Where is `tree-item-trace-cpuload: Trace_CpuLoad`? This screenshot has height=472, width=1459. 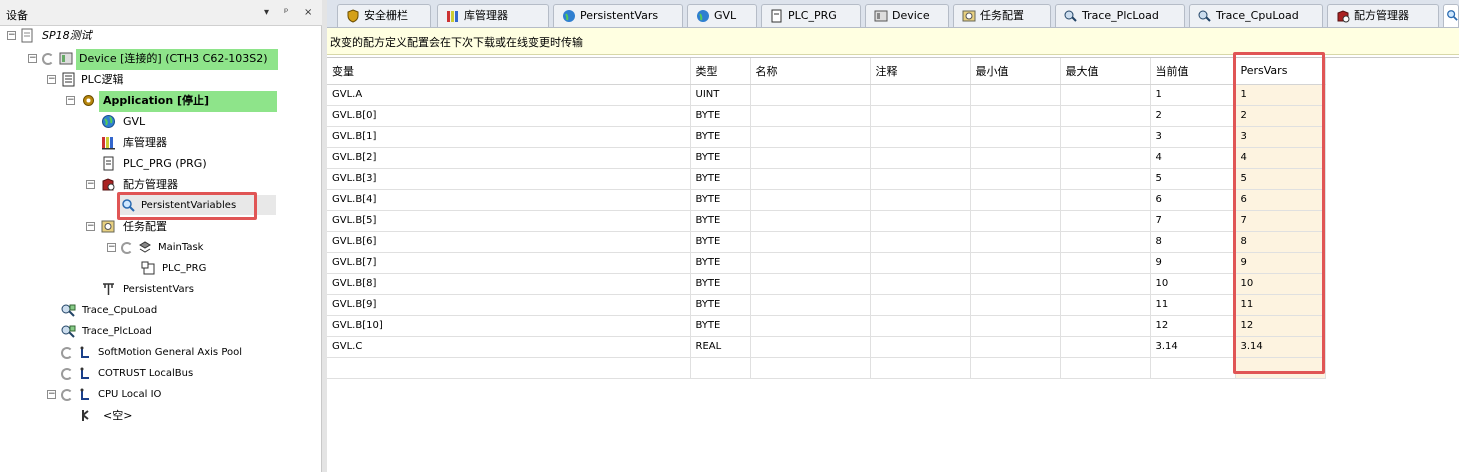 tree-item-trace-cpuload: Trace_CpuLoad is located at coordinates (160, 310).